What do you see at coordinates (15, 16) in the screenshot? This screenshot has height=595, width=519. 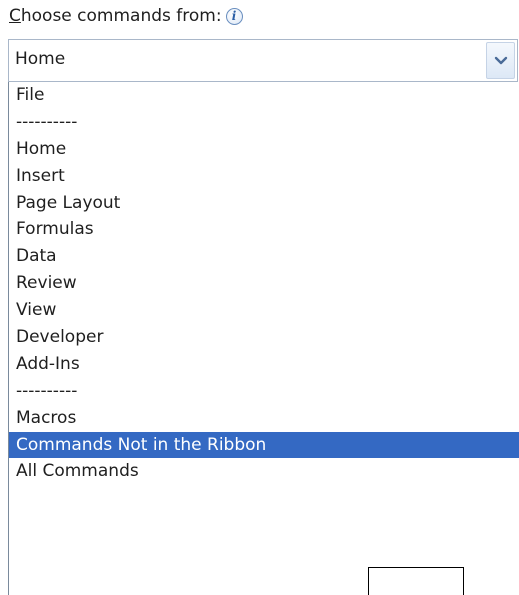 I see `access-key-letter: C` at bounding box center [15, 16].